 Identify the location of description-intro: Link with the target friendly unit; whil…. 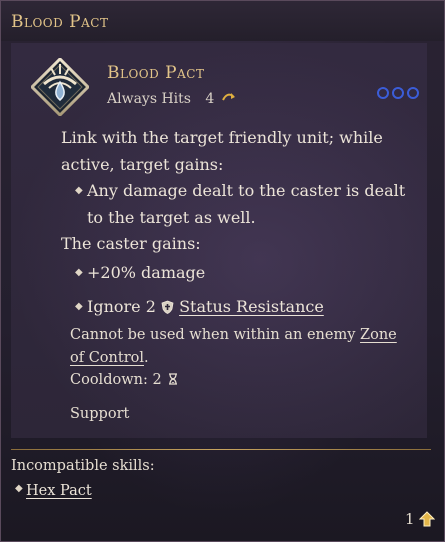
(222, 151).